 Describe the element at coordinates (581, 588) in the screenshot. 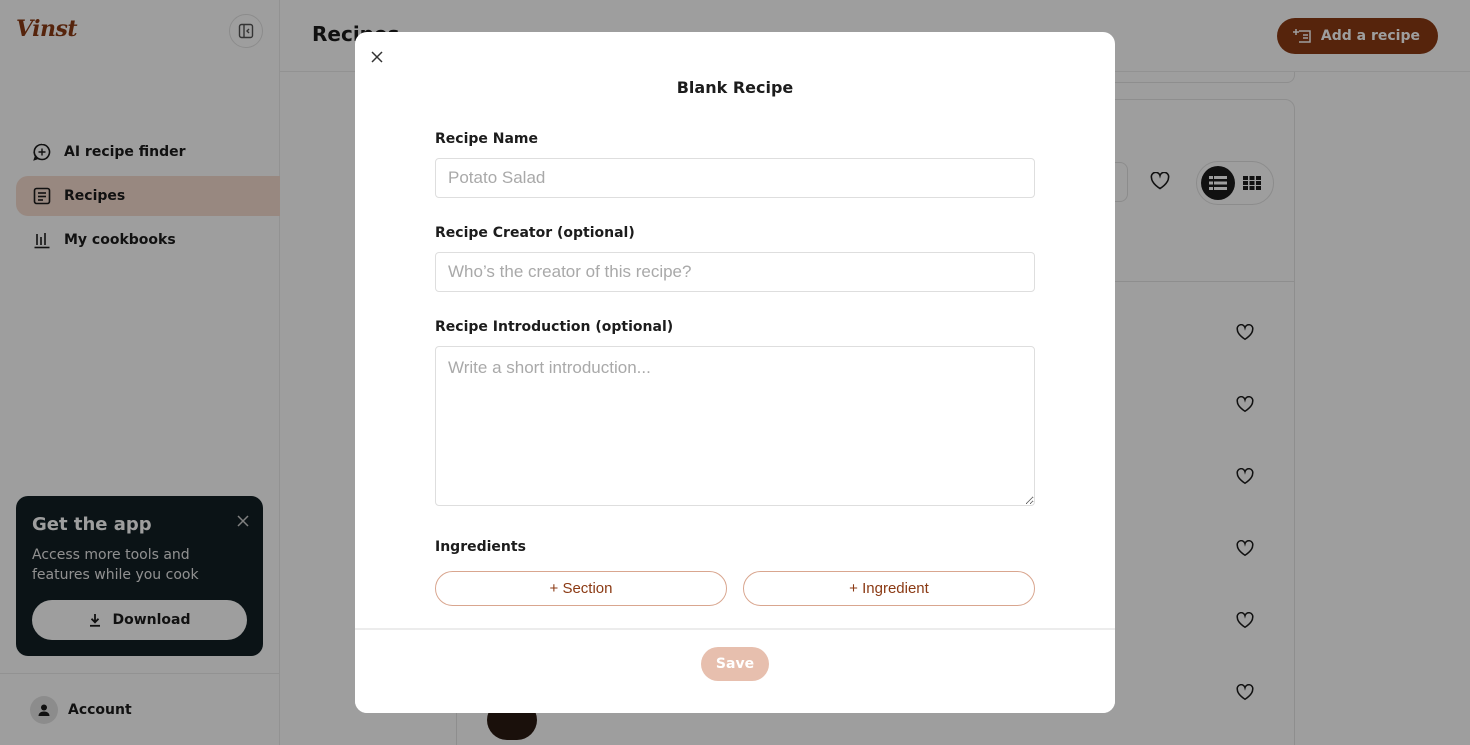

I see `add-section-button: + Section` at that location.